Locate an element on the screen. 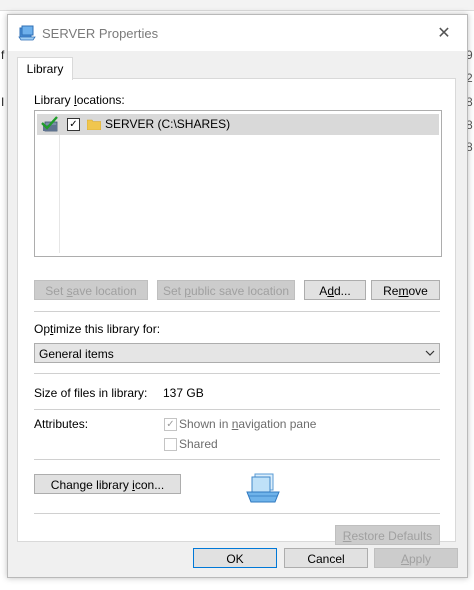  cancel-button: Cancel is located at coordinates (326, 558).